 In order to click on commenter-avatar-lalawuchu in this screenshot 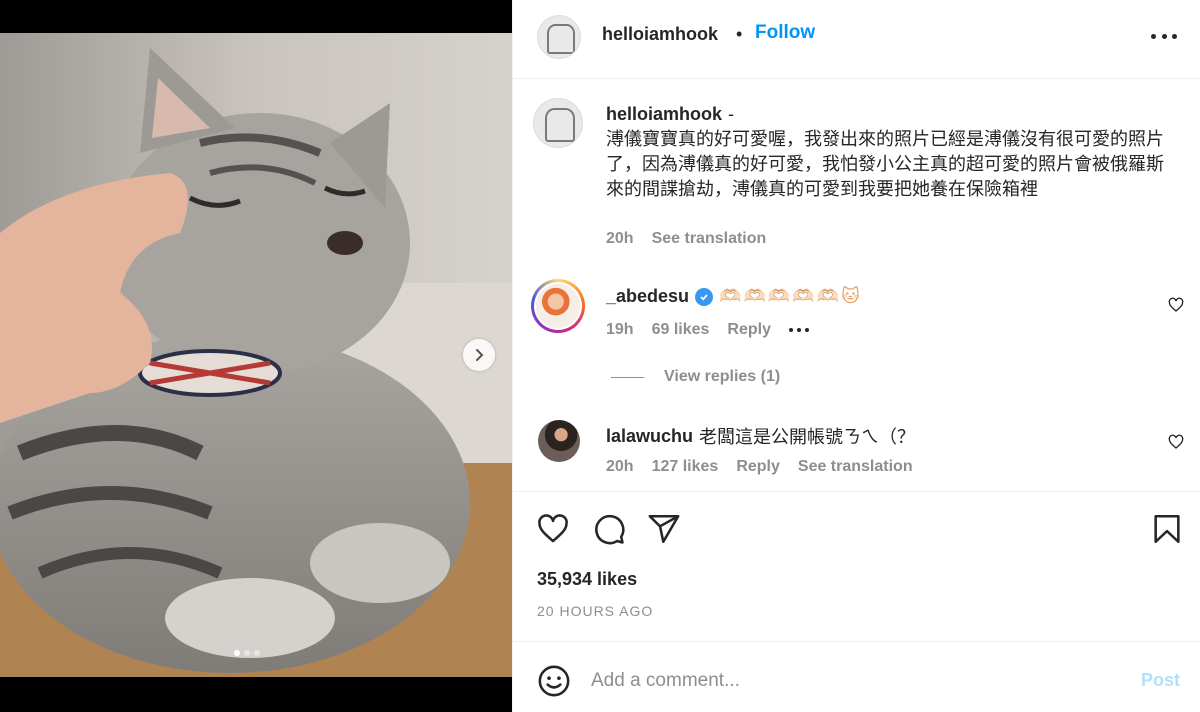, I will do `click(559, 441)`.